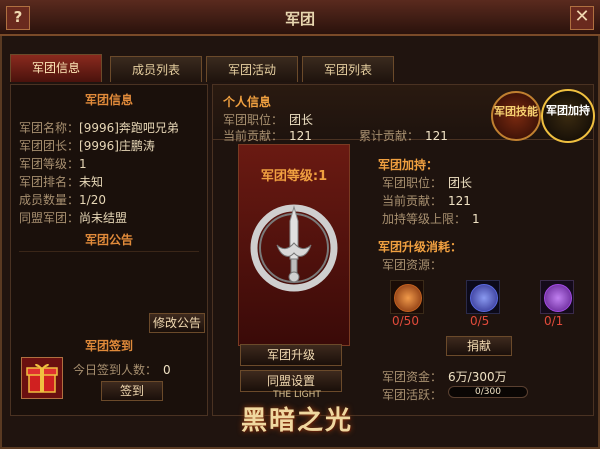  What do you see at coordinates (420, 247) in the screenshot?
I see `upgrade-cost-header: 军团升级消耗：` at bounding box center [420, 247].